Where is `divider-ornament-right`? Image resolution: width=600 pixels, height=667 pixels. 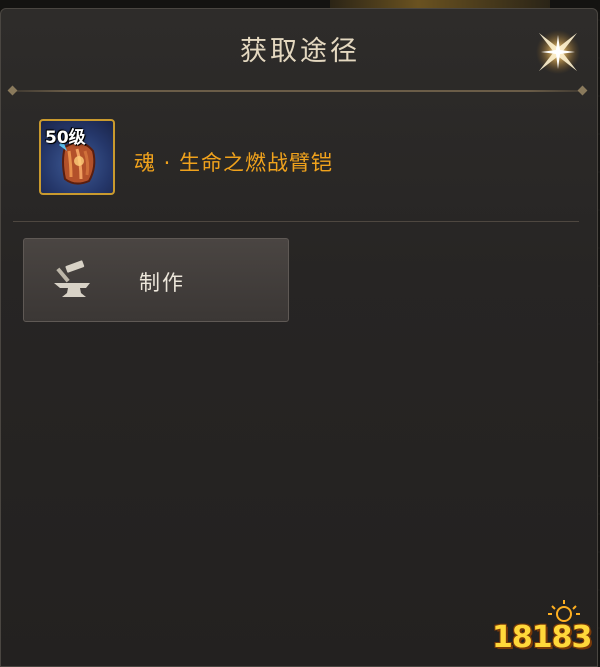
divider-ornament-right is located at coordinates (582, 90).